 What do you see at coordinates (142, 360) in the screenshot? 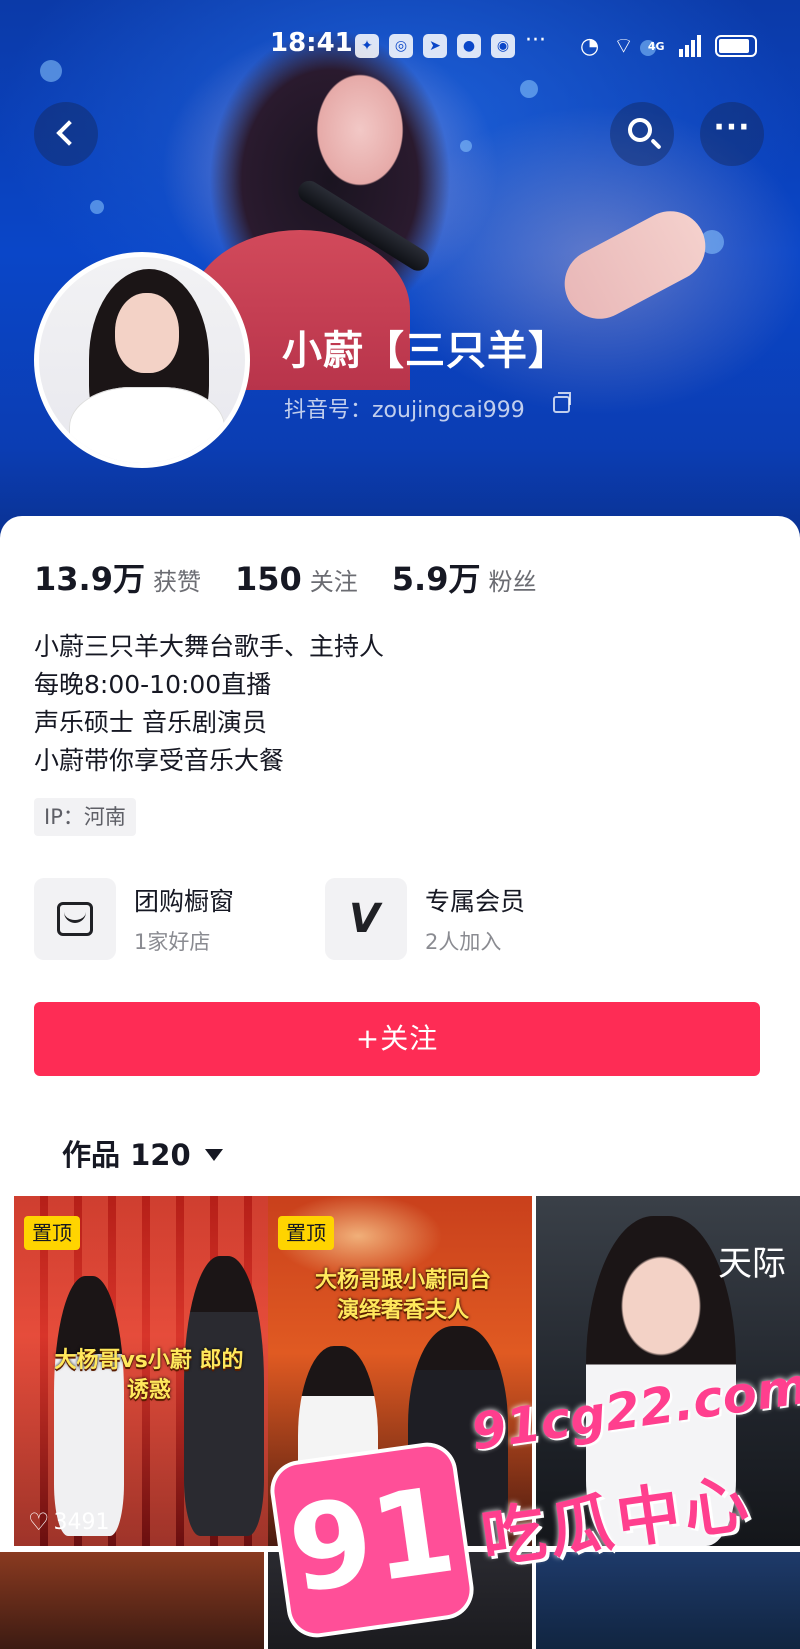
I see `avatar` at bounding box center [142, 360].